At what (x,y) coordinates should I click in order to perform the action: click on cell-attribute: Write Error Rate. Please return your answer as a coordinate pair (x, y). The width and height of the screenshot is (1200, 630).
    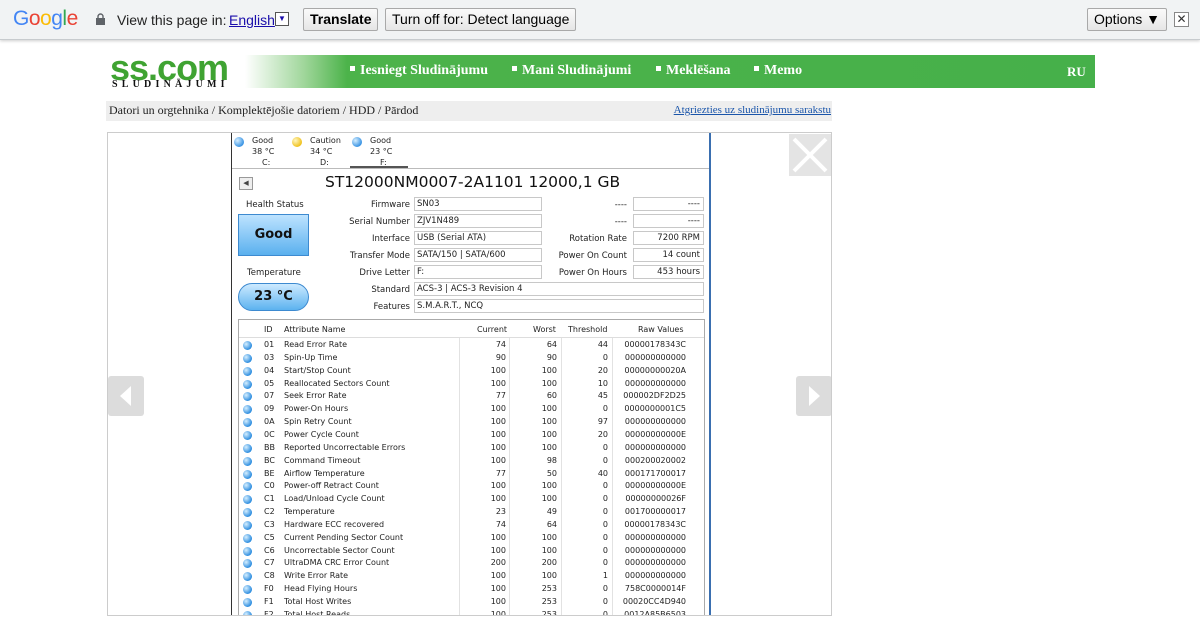
    Looking at the image, I should click on (316, 576).